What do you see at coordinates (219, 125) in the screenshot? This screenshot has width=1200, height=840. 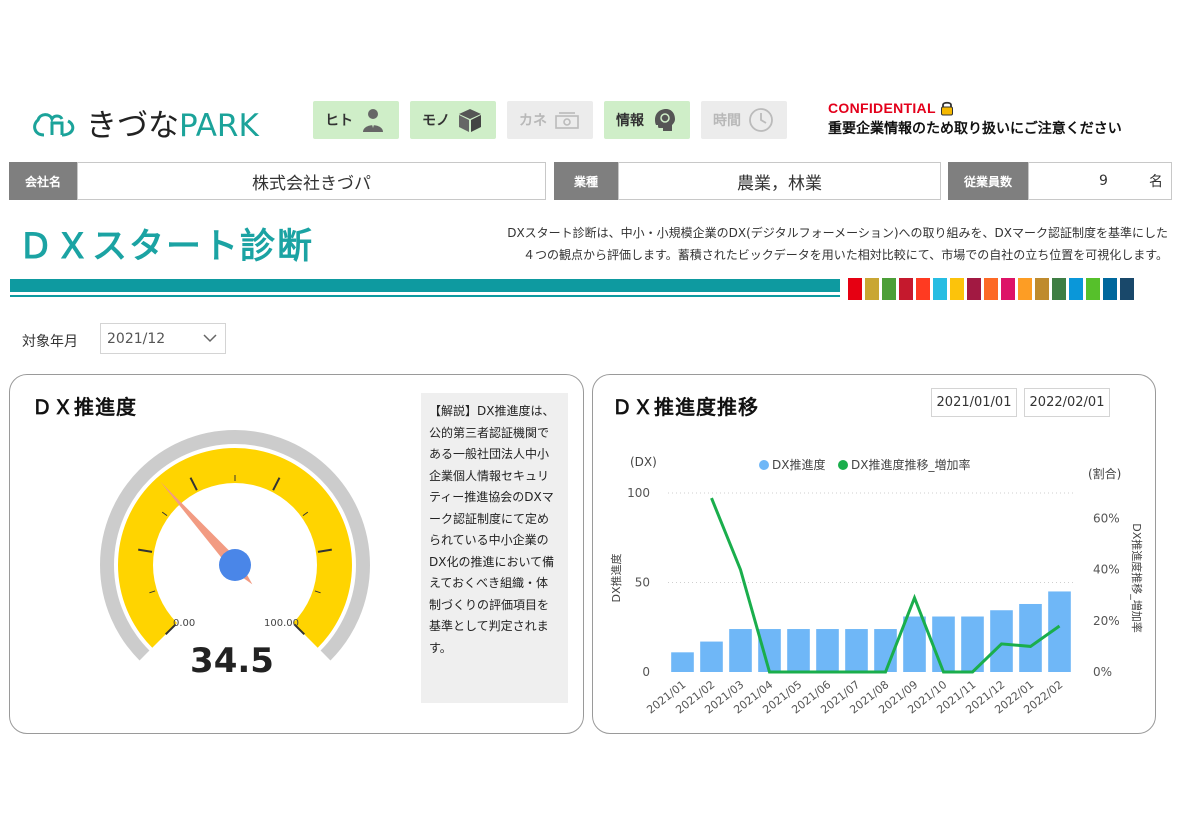 I see `logo-text-accent: PARK` at bounding box center [219, 125].